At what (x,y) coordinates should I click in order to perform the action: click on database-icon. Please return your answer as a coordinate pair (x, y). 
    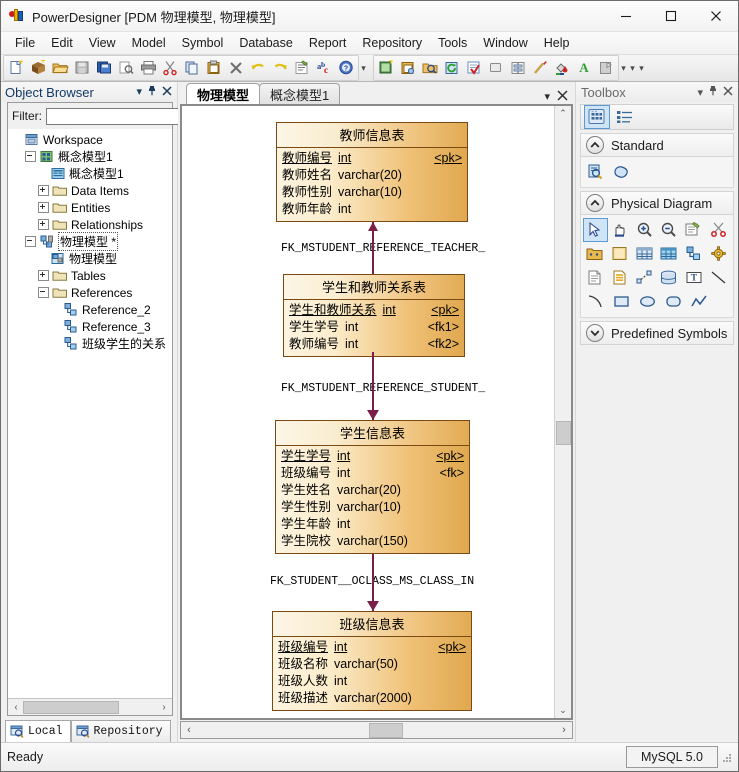
    Looking at the image, I should click on (669, 278).